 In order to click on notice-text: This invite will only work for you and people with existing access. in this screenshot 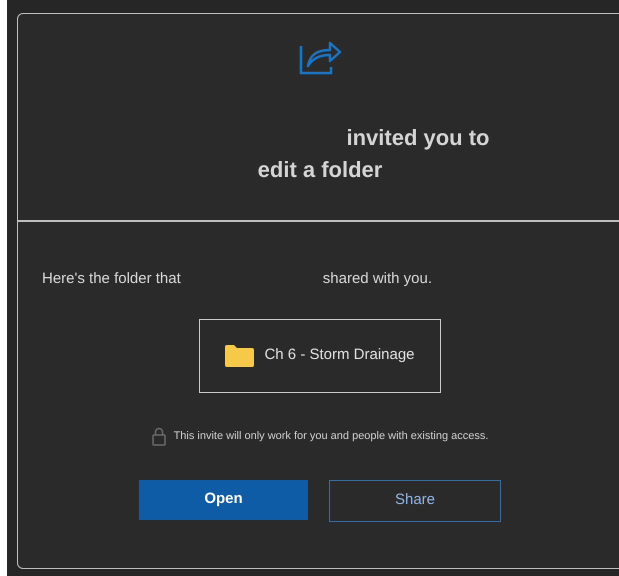, I will do `click(331, 436)`.